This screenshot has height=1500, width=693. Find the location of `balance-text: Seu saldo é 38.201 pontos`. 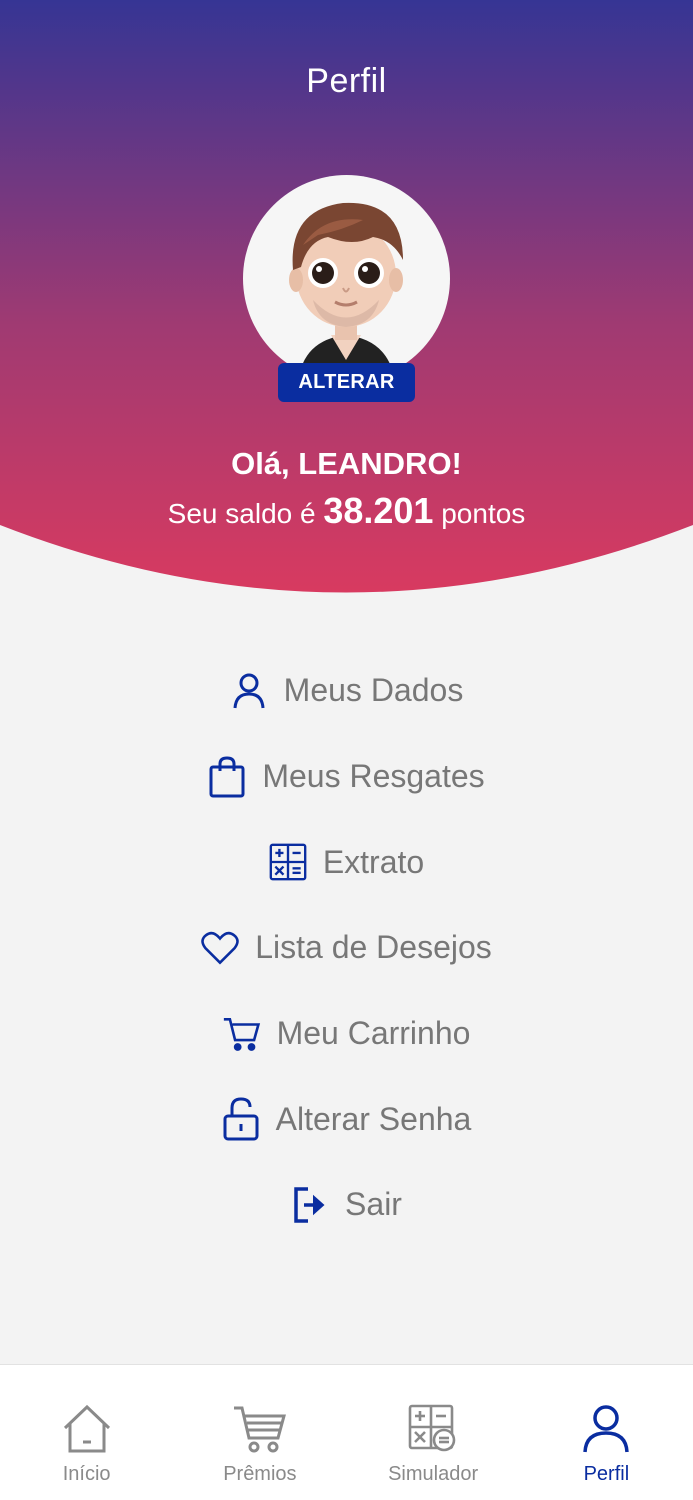

balance-text: Seu saldo é 38.201 pontos is located at coordinates (346, 511).